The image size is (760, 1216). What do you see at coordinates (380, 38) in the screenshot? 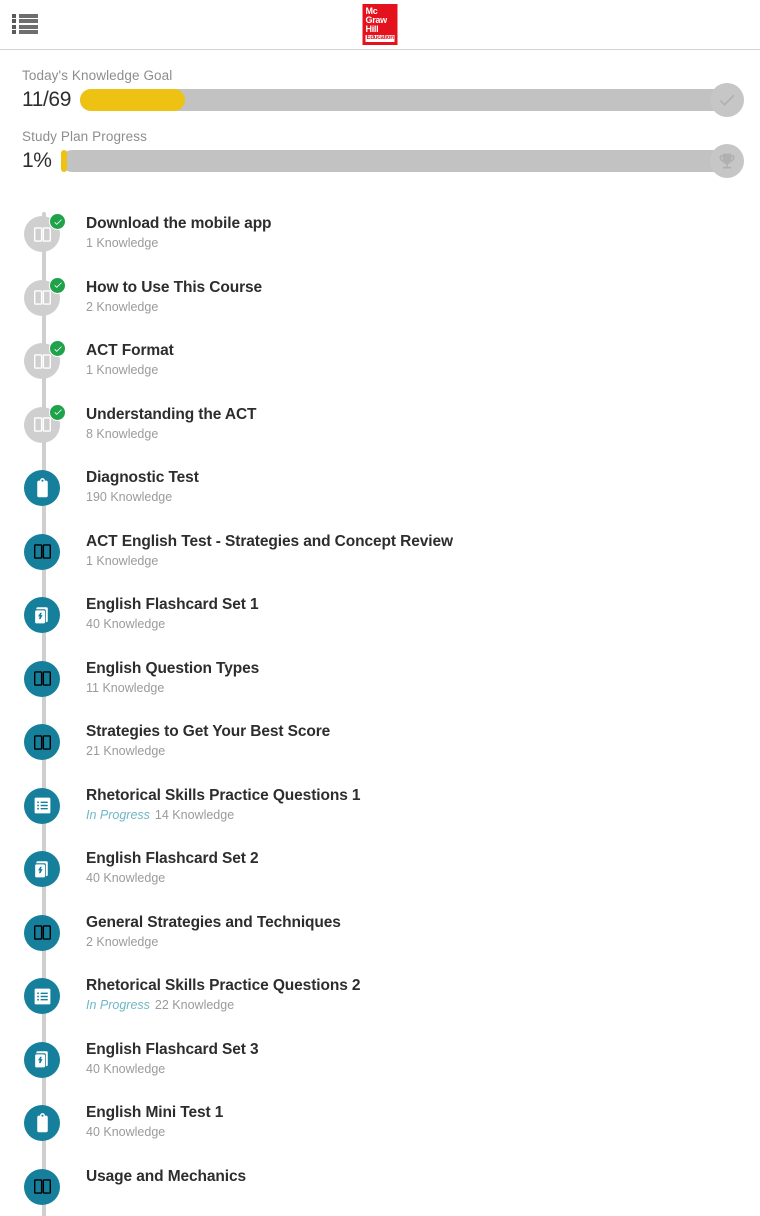
I see `logo-line-4: Education` at bounding box center [380, 38].